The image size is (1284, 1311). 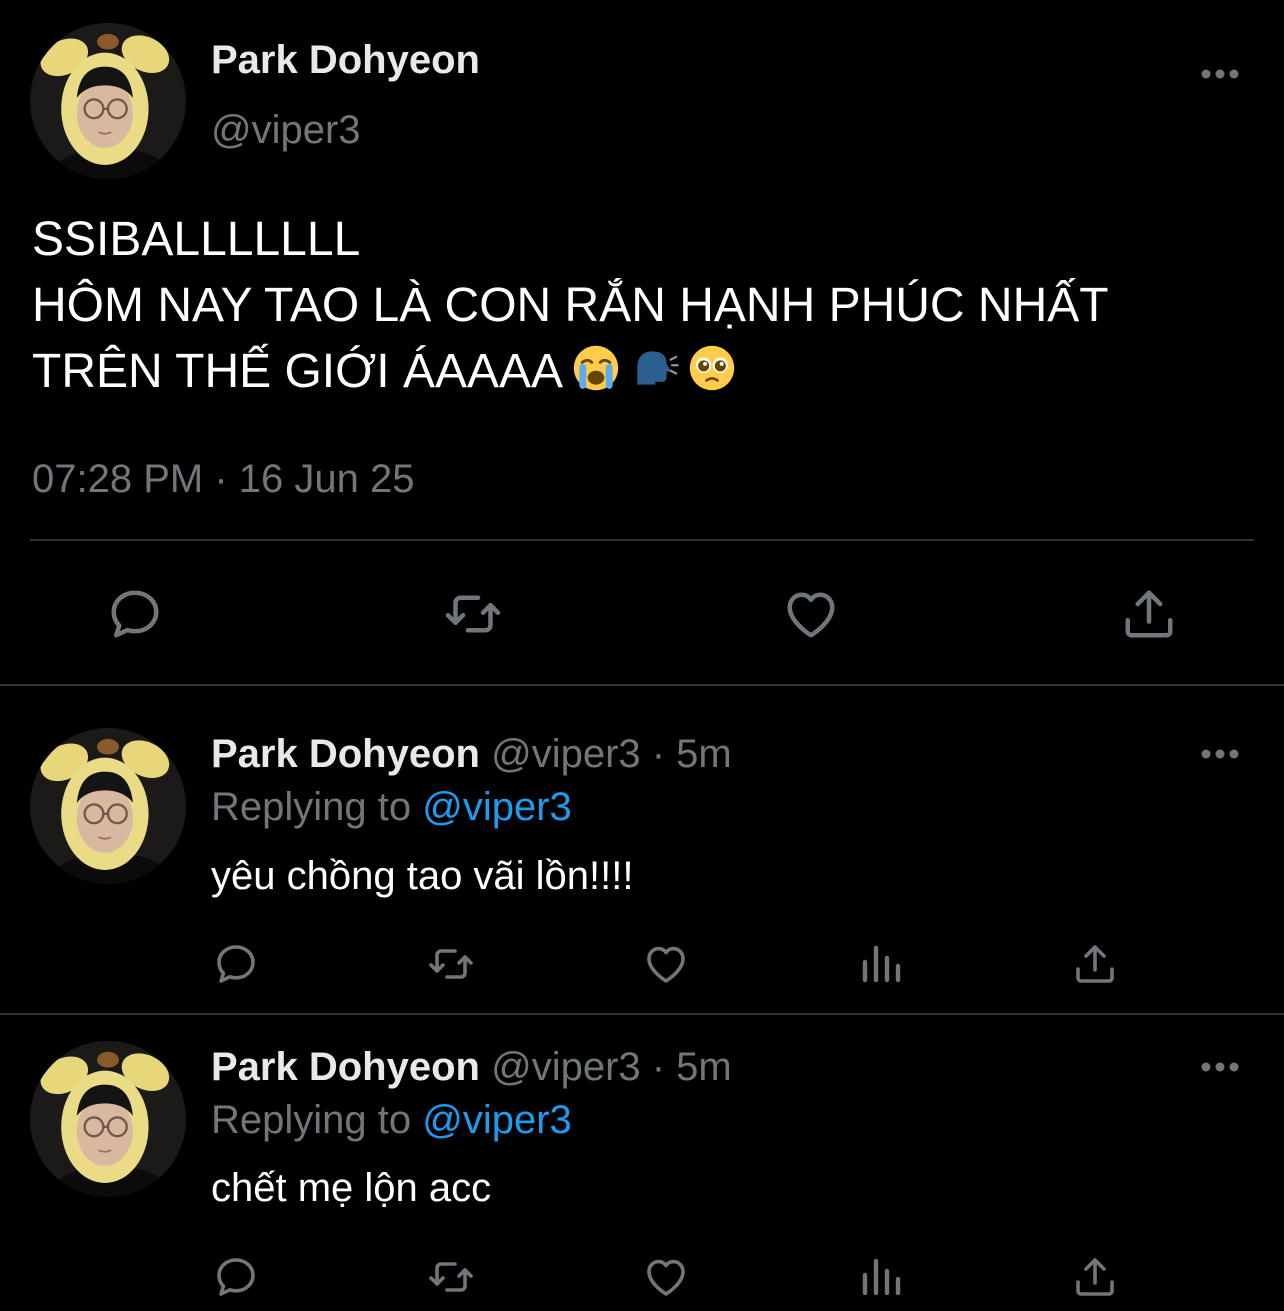 I want to click on tweet-text-line-1: SSIBALLLLLLL, so click(x=196, y=239).